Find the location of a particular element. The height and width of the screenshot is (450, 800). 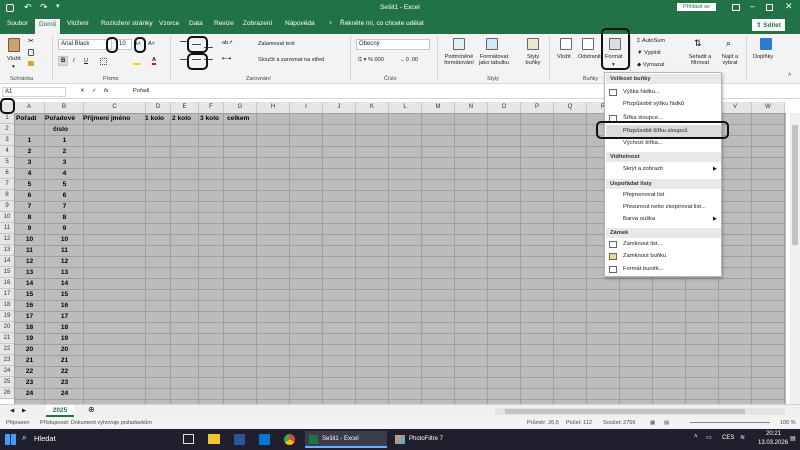

taskbar-excel: Sešit1 - Excel is located at coordinates (346, 439).